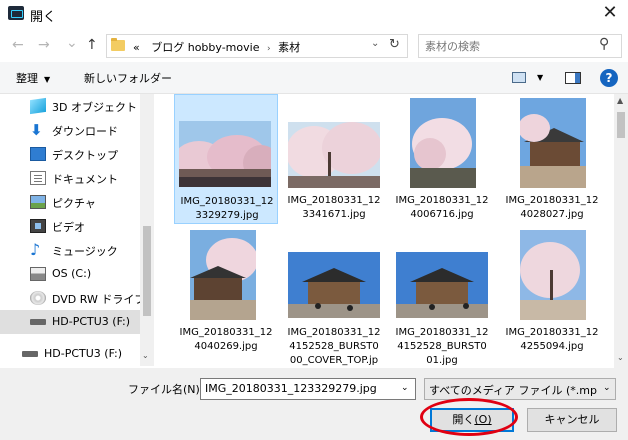  I want to click on search-input, so click(510, 46).